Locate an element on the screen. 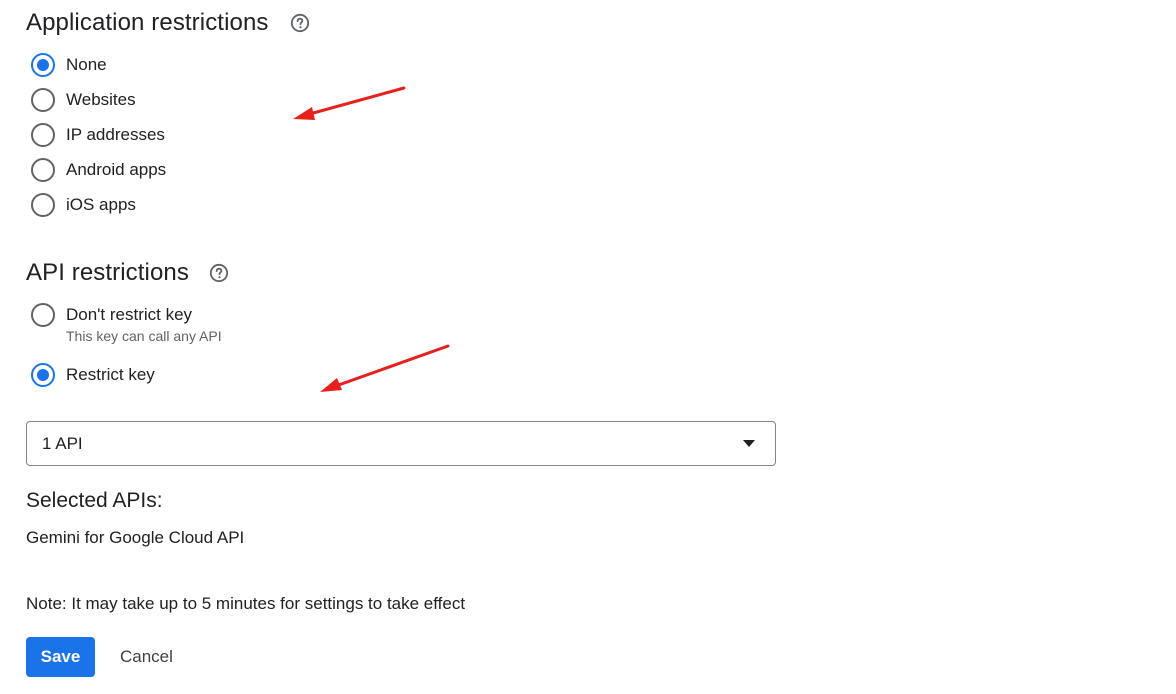  radio-button-restrict-key is located at coordinates (43, 375).